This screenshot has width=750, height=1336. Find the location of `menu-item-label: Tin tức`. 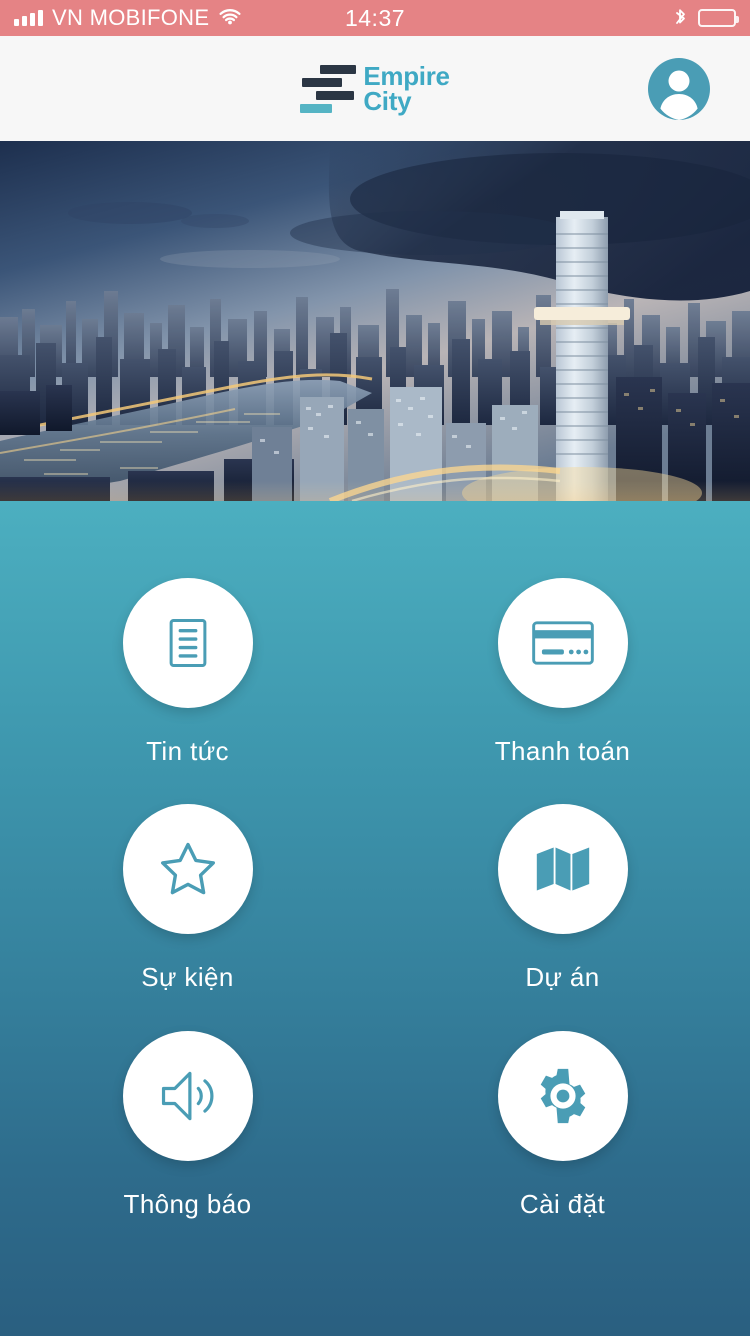

menu-item-label: Tin tức is located at coordinates (187, 750).